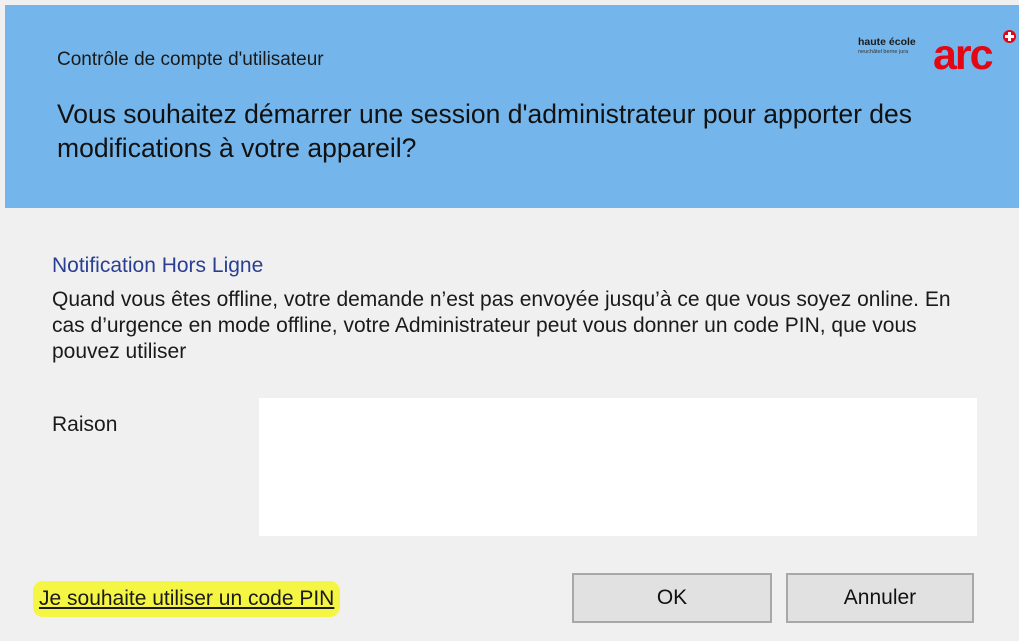 Image resolution: width=1019 pixels, height=641 pixels. What do you see at coordinates (190, 59) in the screenshot?
I see `window-title: Contrôle de compte d'utilisateur` at bounding box center [190, 59].